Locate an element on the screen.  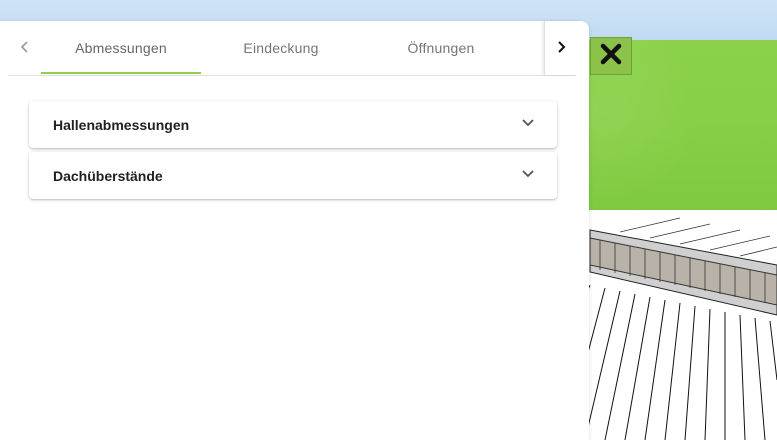
chevron-left-icon is located at coordinates (25, 48).